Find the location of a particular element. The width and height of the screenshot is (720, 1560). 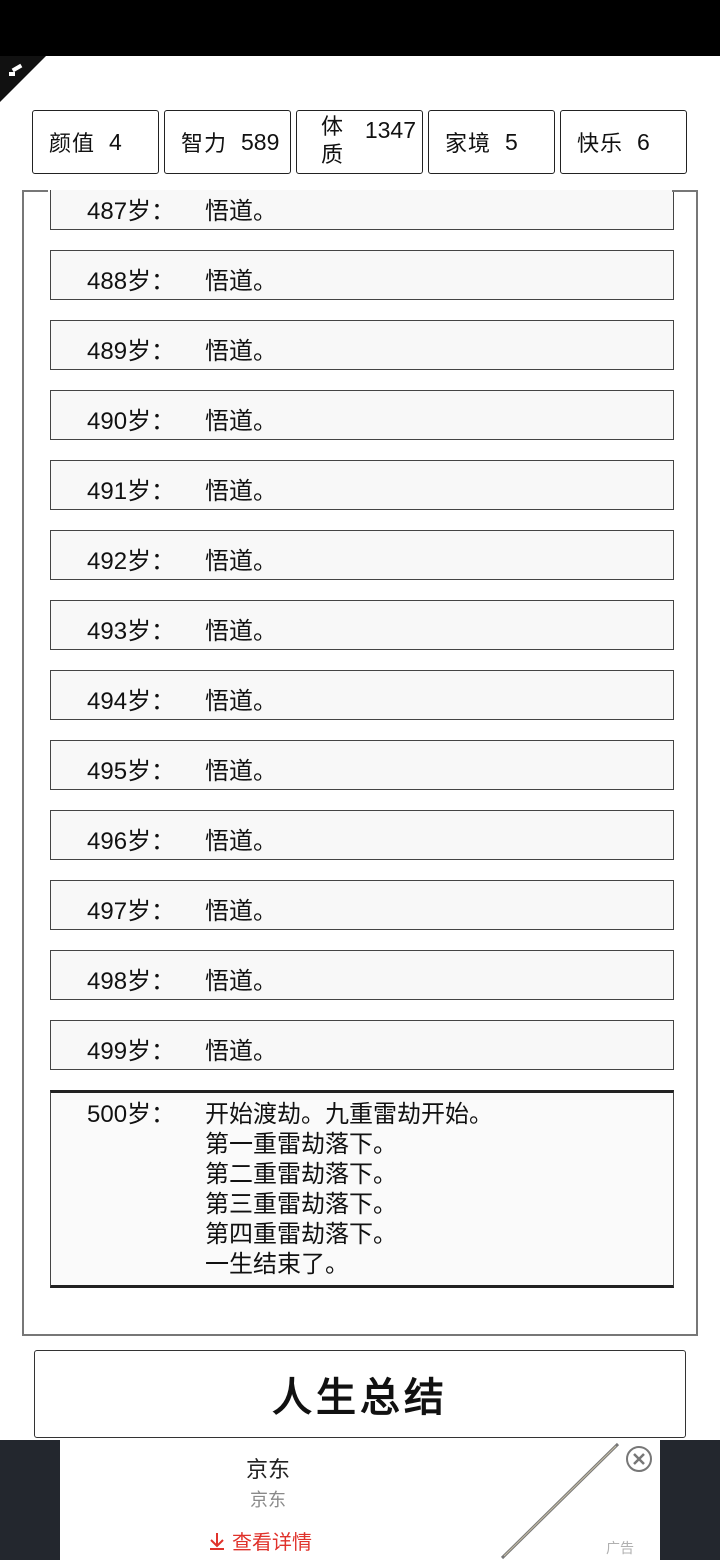

ad-banner: 京东 京东 查看详情 广告 is located at coordinates (360, 1500).